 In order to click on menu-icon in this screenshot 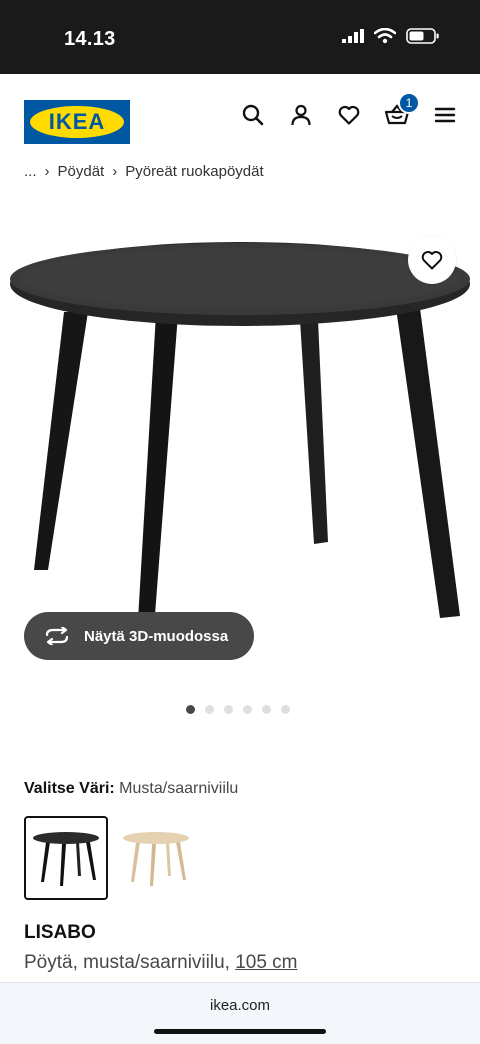, I will do `click(445, 115)`.